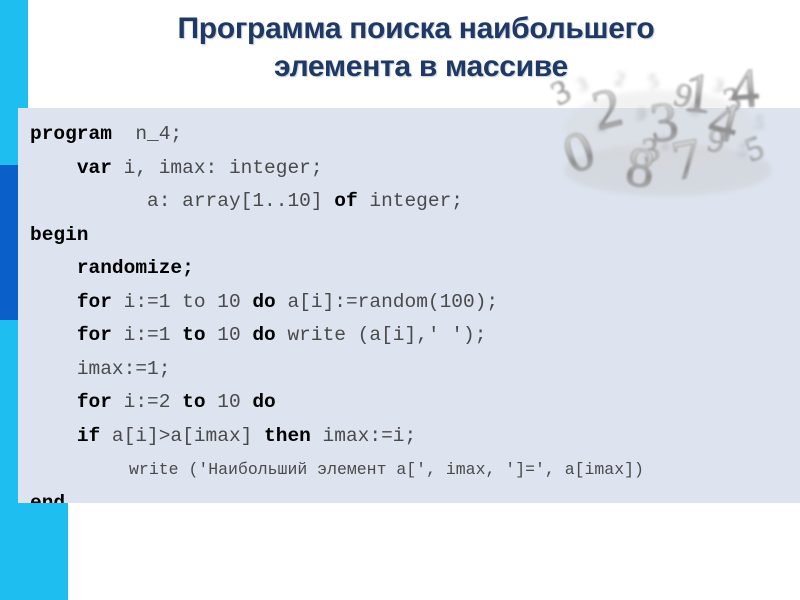 This screenshot has height=600, width=800. What do you see at coordinates (346, 201) in the screenshot?
I see `code-keyword: of` at bounding box center [346, 201].